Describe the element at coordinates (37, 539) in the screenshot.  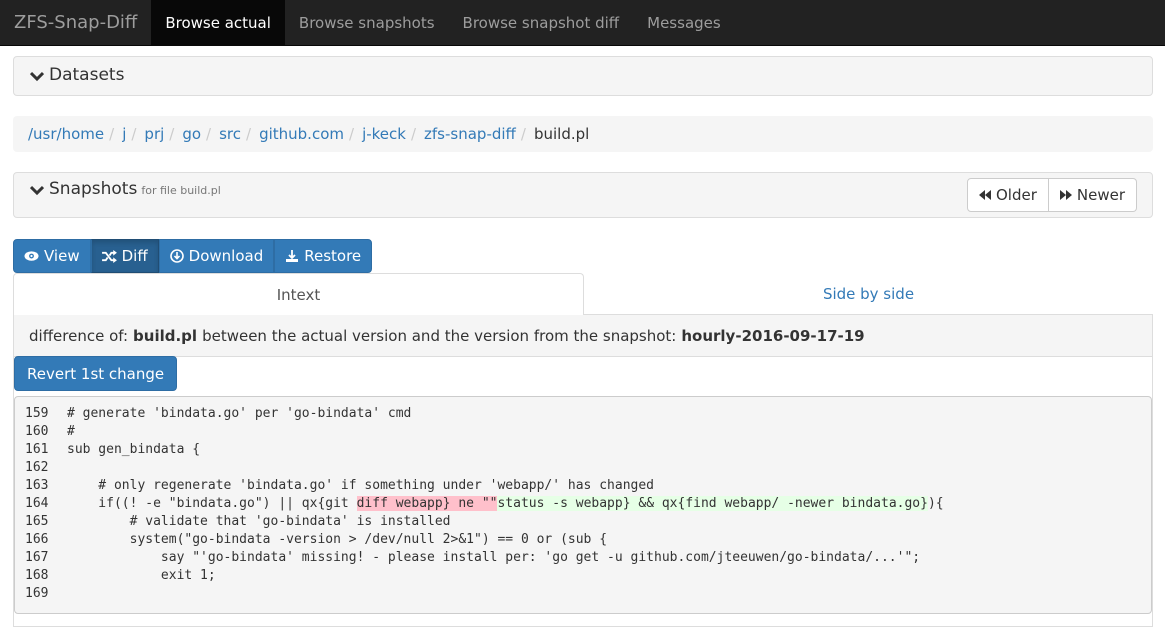
I see `line-number: 166` at that location.